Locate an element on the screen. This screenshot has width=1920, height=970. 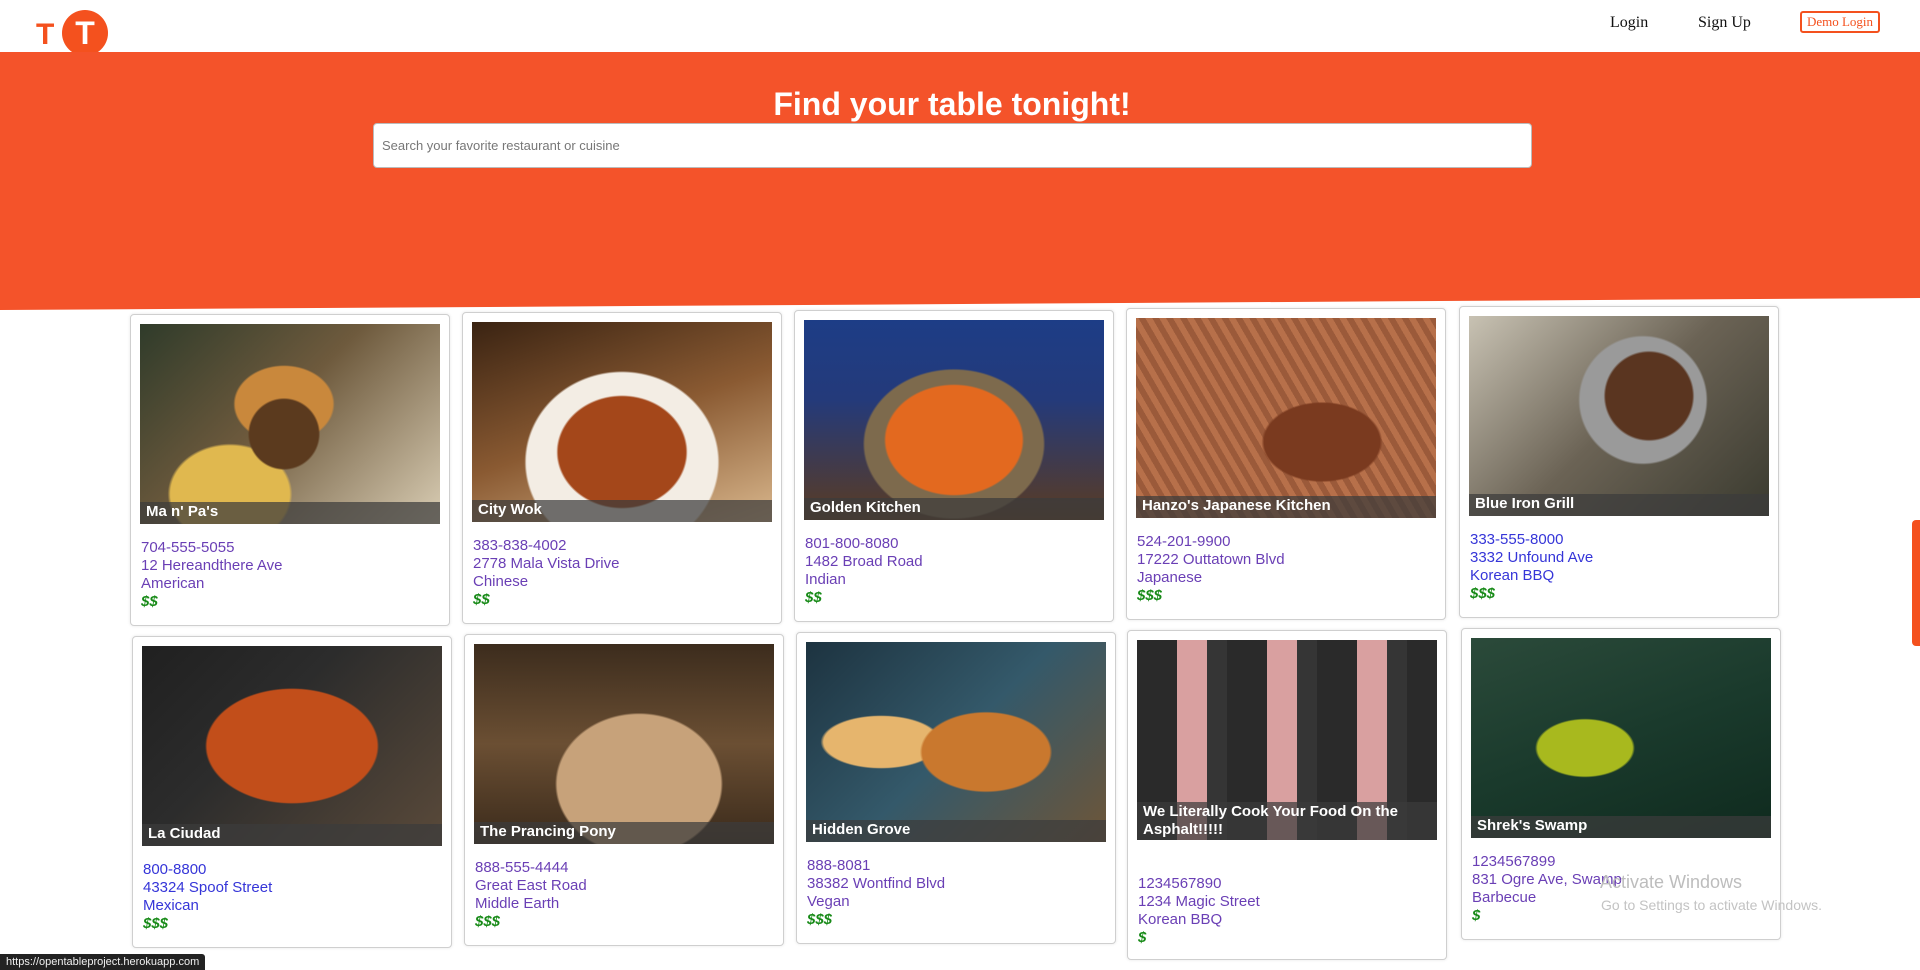
restaurant-cuisine: Chinese is located at coordinates (501, 581).